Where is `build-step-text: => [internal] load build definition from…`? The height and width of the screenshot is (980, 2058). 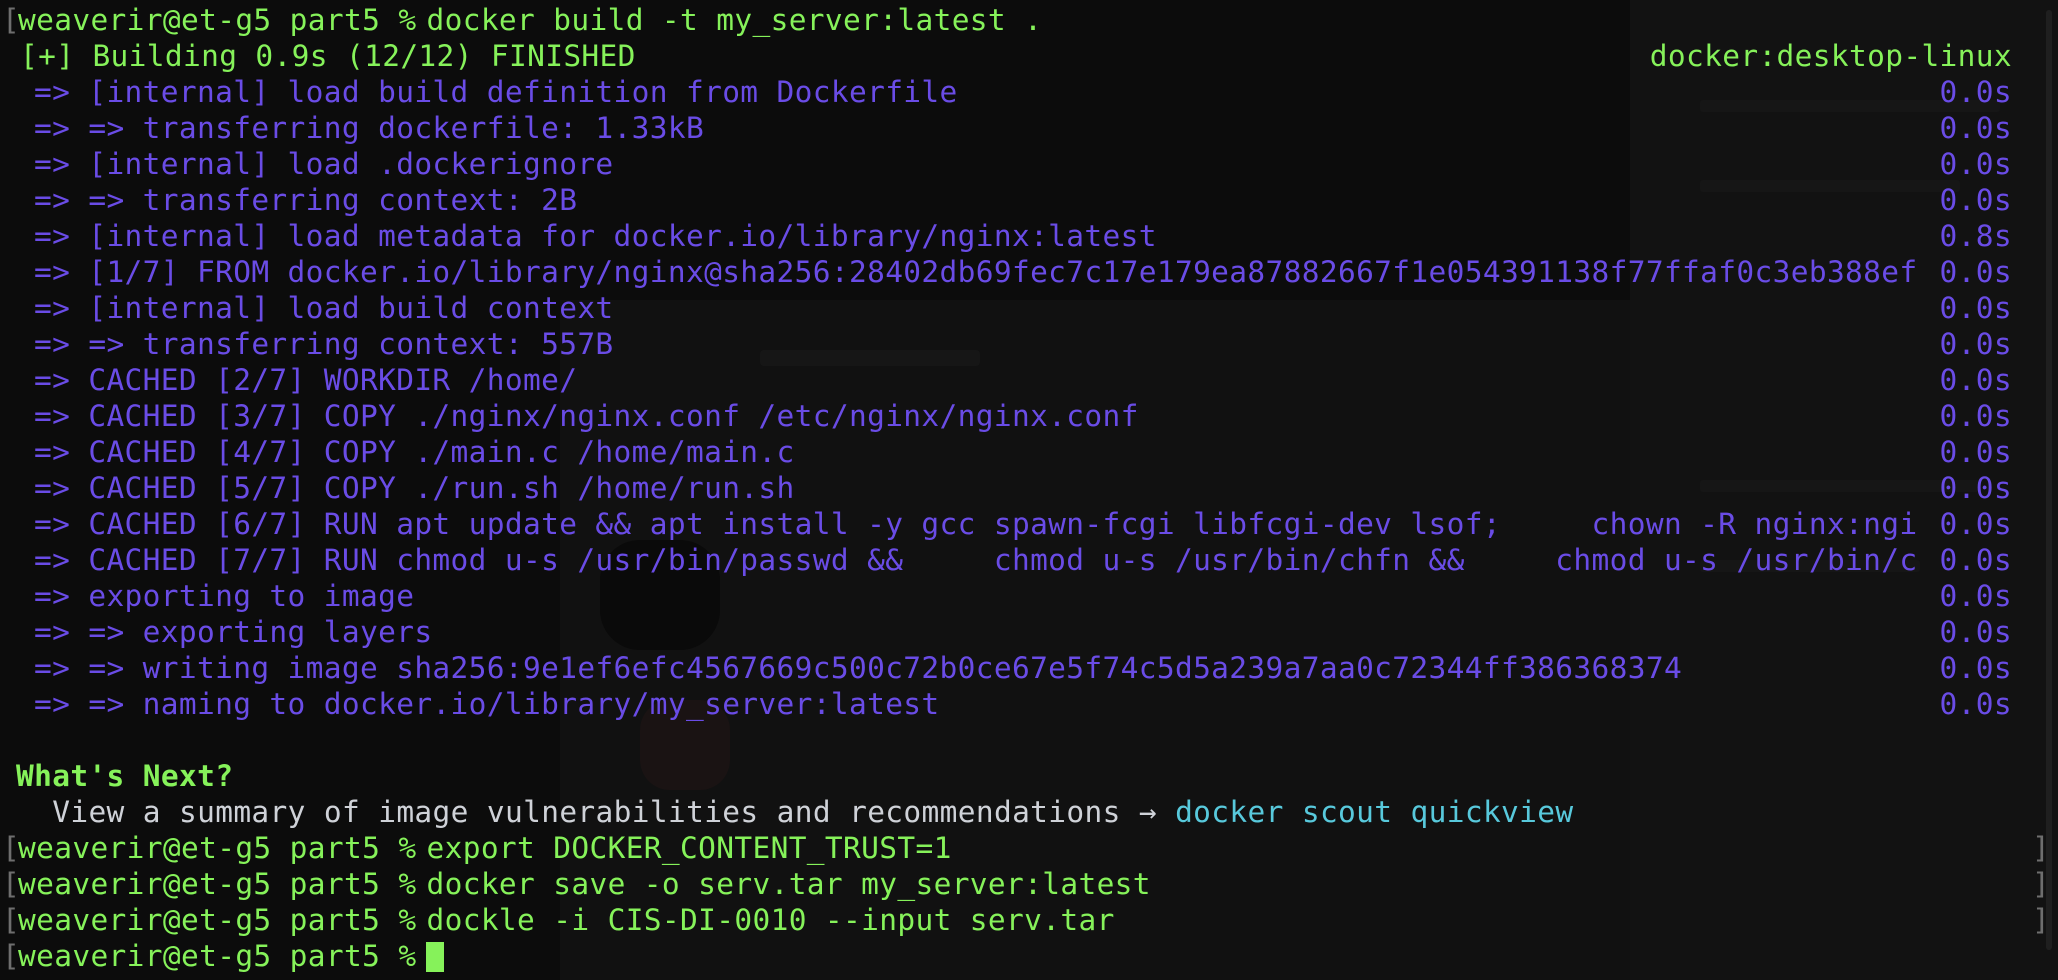
build-step-text: => [internal] load build definition from… is located at coordinates (496, 92).